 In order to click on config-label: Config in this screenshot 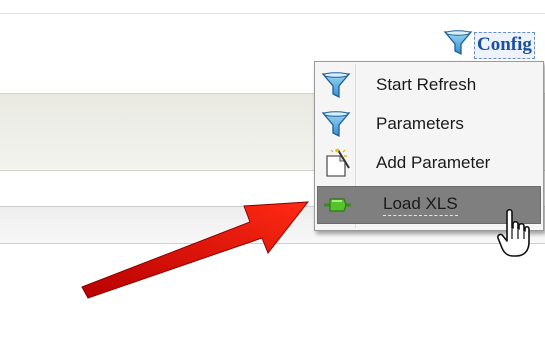, I will do `click(504, 45)`.